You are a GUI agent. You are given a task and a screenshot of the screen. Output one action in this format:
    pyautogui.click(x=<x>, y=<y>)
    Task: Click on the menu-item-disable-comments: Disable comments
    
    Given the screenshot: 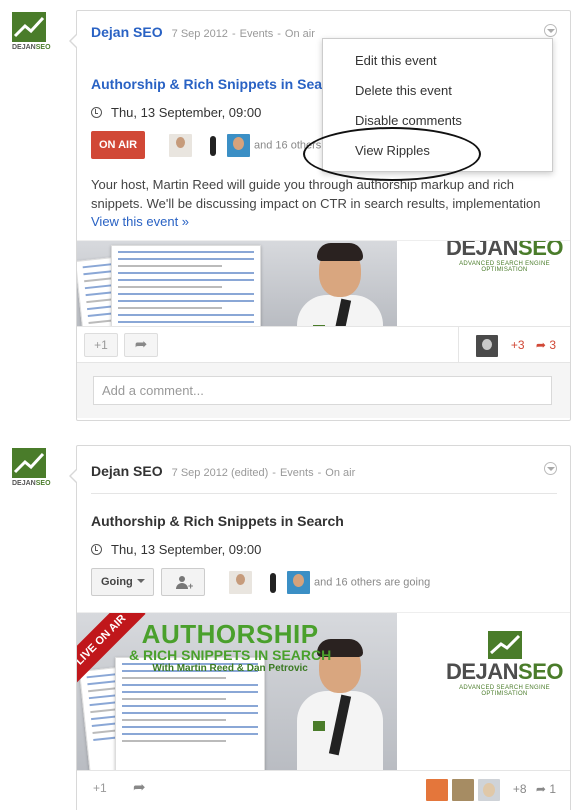 What is the action you would take?
    pyautogui.click(x=408, y=120)
    